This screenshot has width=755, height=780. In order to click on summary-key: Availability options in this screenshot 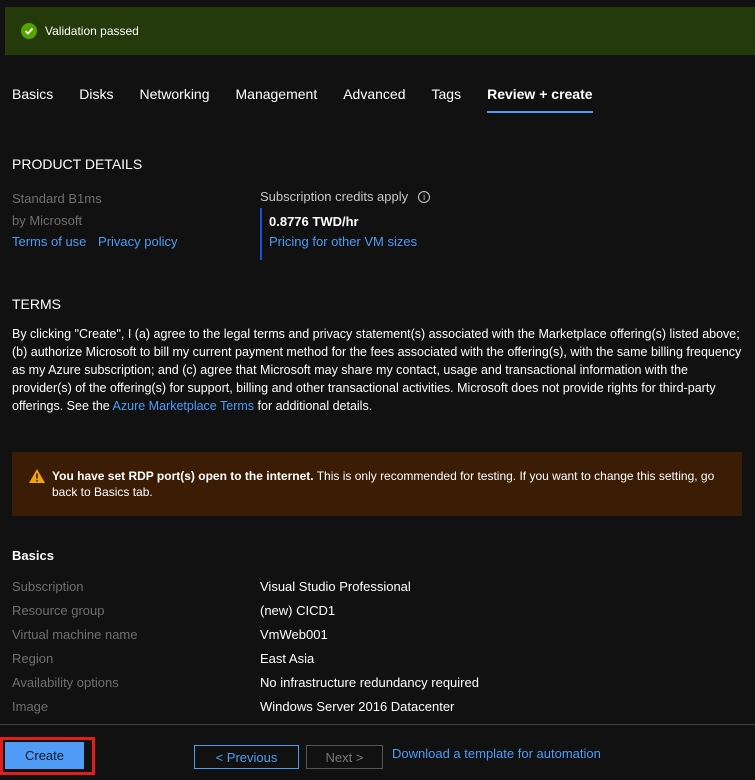, I will do `click(65, 682)`.